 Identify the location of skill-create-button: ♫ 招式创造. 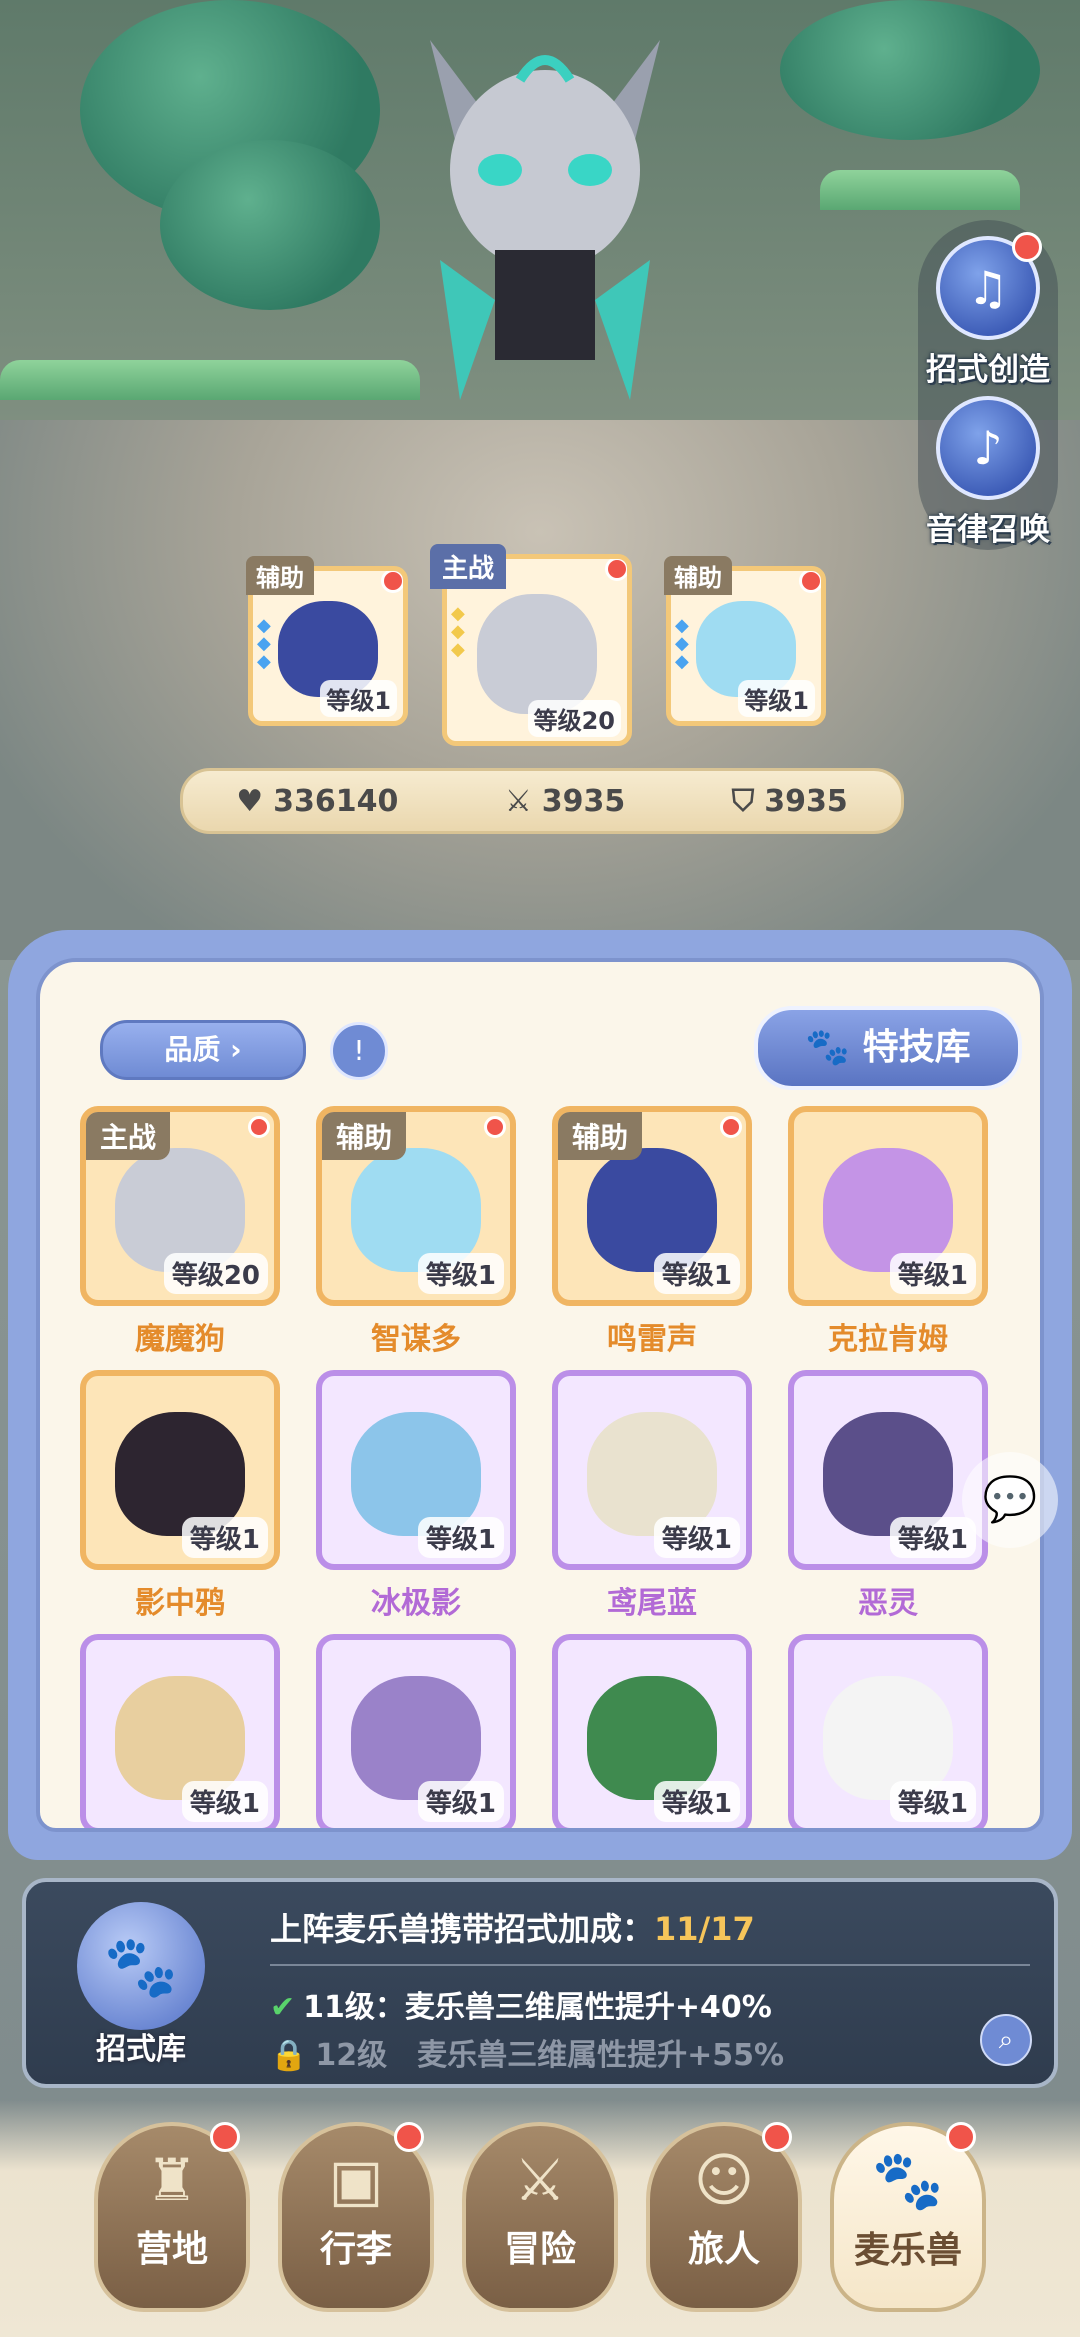
(988, 310).